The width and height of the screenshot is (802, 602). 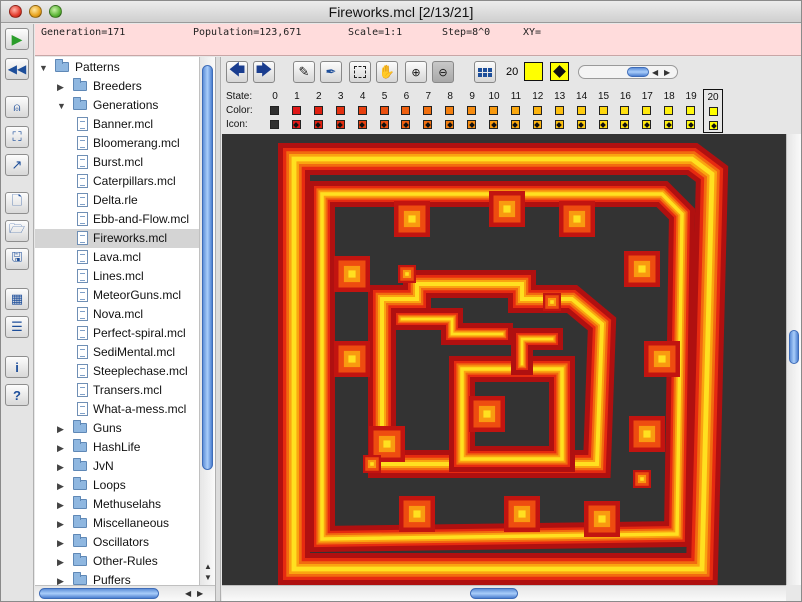 I want to click on tree-file: Caterpillars.mcl, so click(x=117, y=181).